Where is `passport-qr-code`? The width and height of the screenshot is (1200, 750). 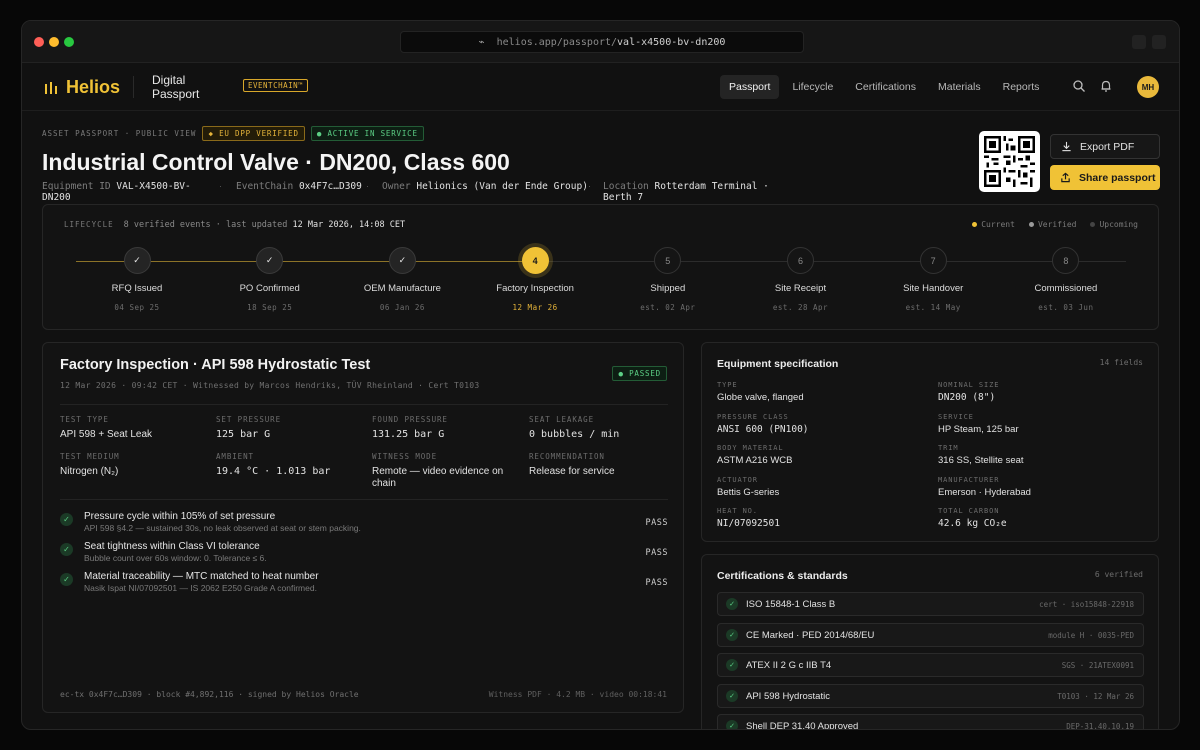 passport-qr-code is located at coordinates (1009, 161).